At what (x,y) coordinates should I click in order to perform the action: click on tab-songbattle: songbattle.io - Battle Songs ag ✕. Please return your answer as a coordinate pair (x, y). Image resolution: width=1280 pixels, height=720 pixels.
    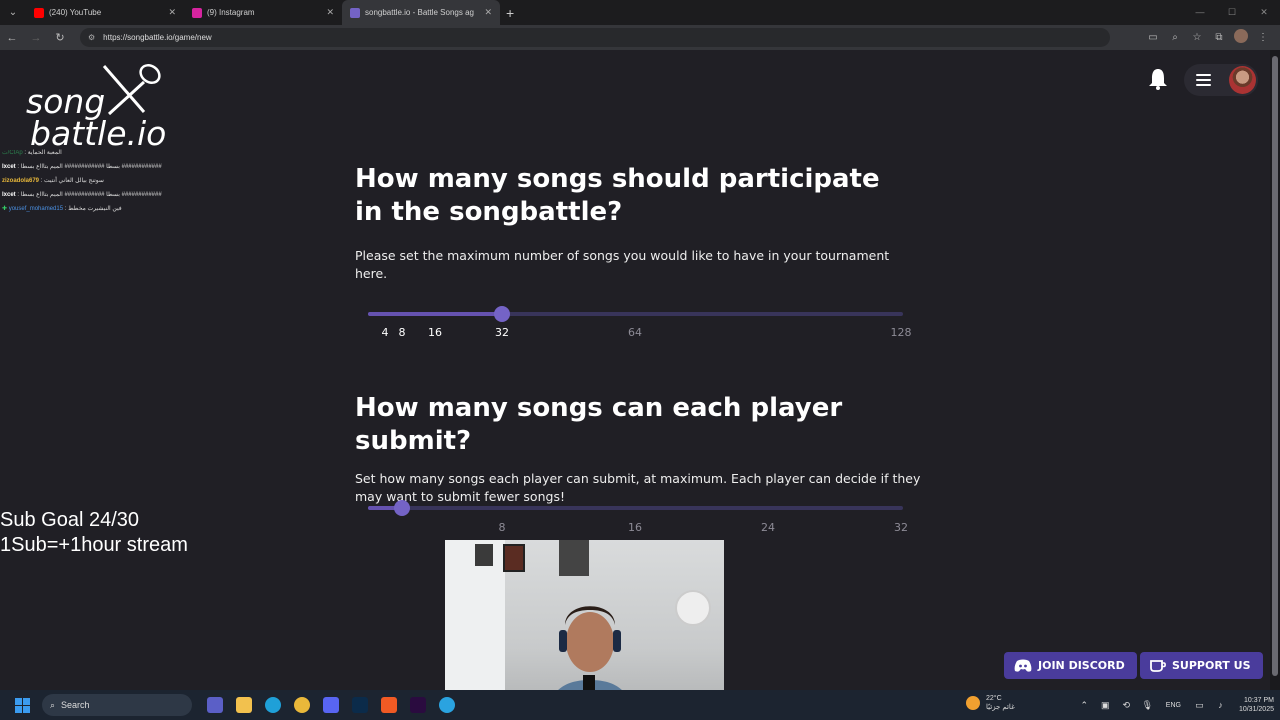
    Looking at the image, I should click on (421, 12).